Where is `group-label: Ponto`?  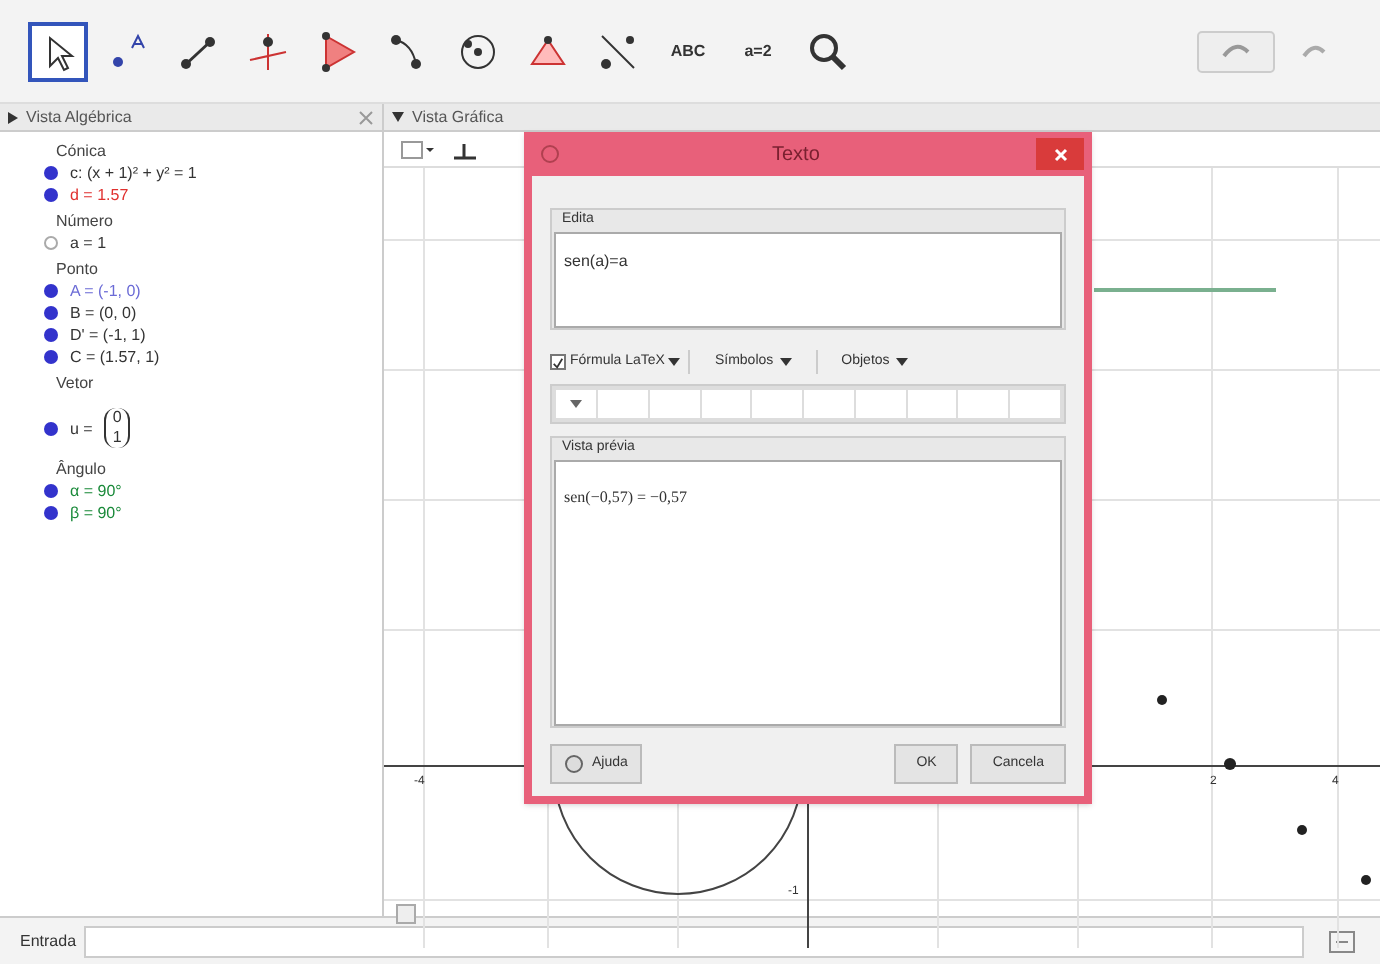 group-label: Ponto is located at coordinates (219, 269).